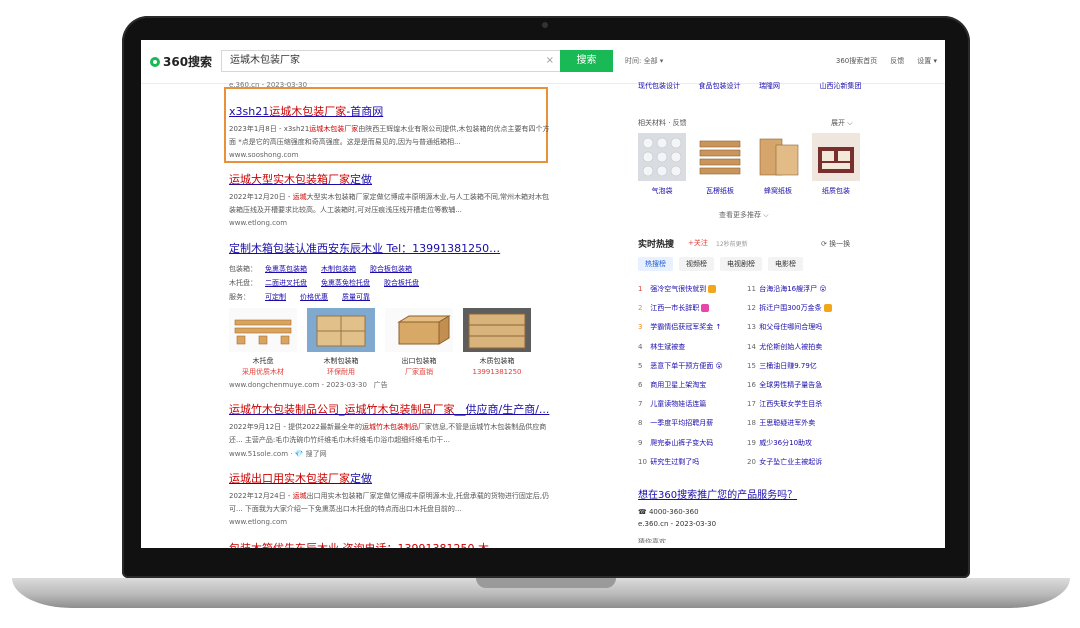 This screenshot has height=628, width=1080. I want to click on hot-rank: 16, so click(751, 385).